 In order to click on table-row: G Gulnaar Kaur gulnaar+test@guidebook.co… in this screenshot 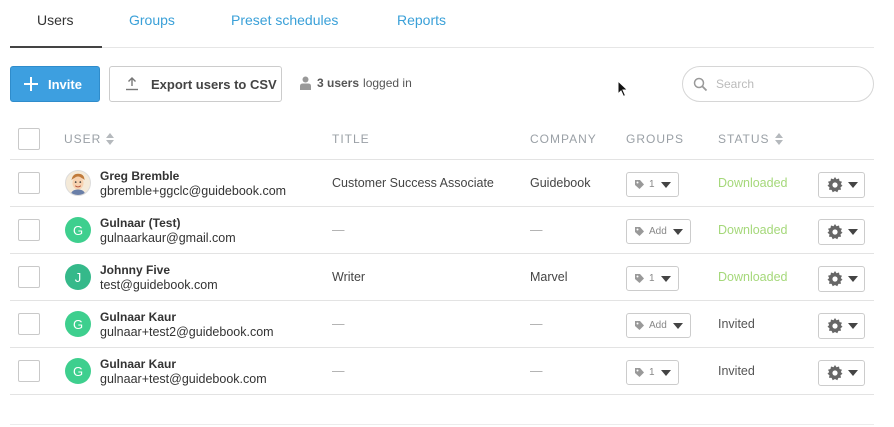, I will do `click(442, 371)`.